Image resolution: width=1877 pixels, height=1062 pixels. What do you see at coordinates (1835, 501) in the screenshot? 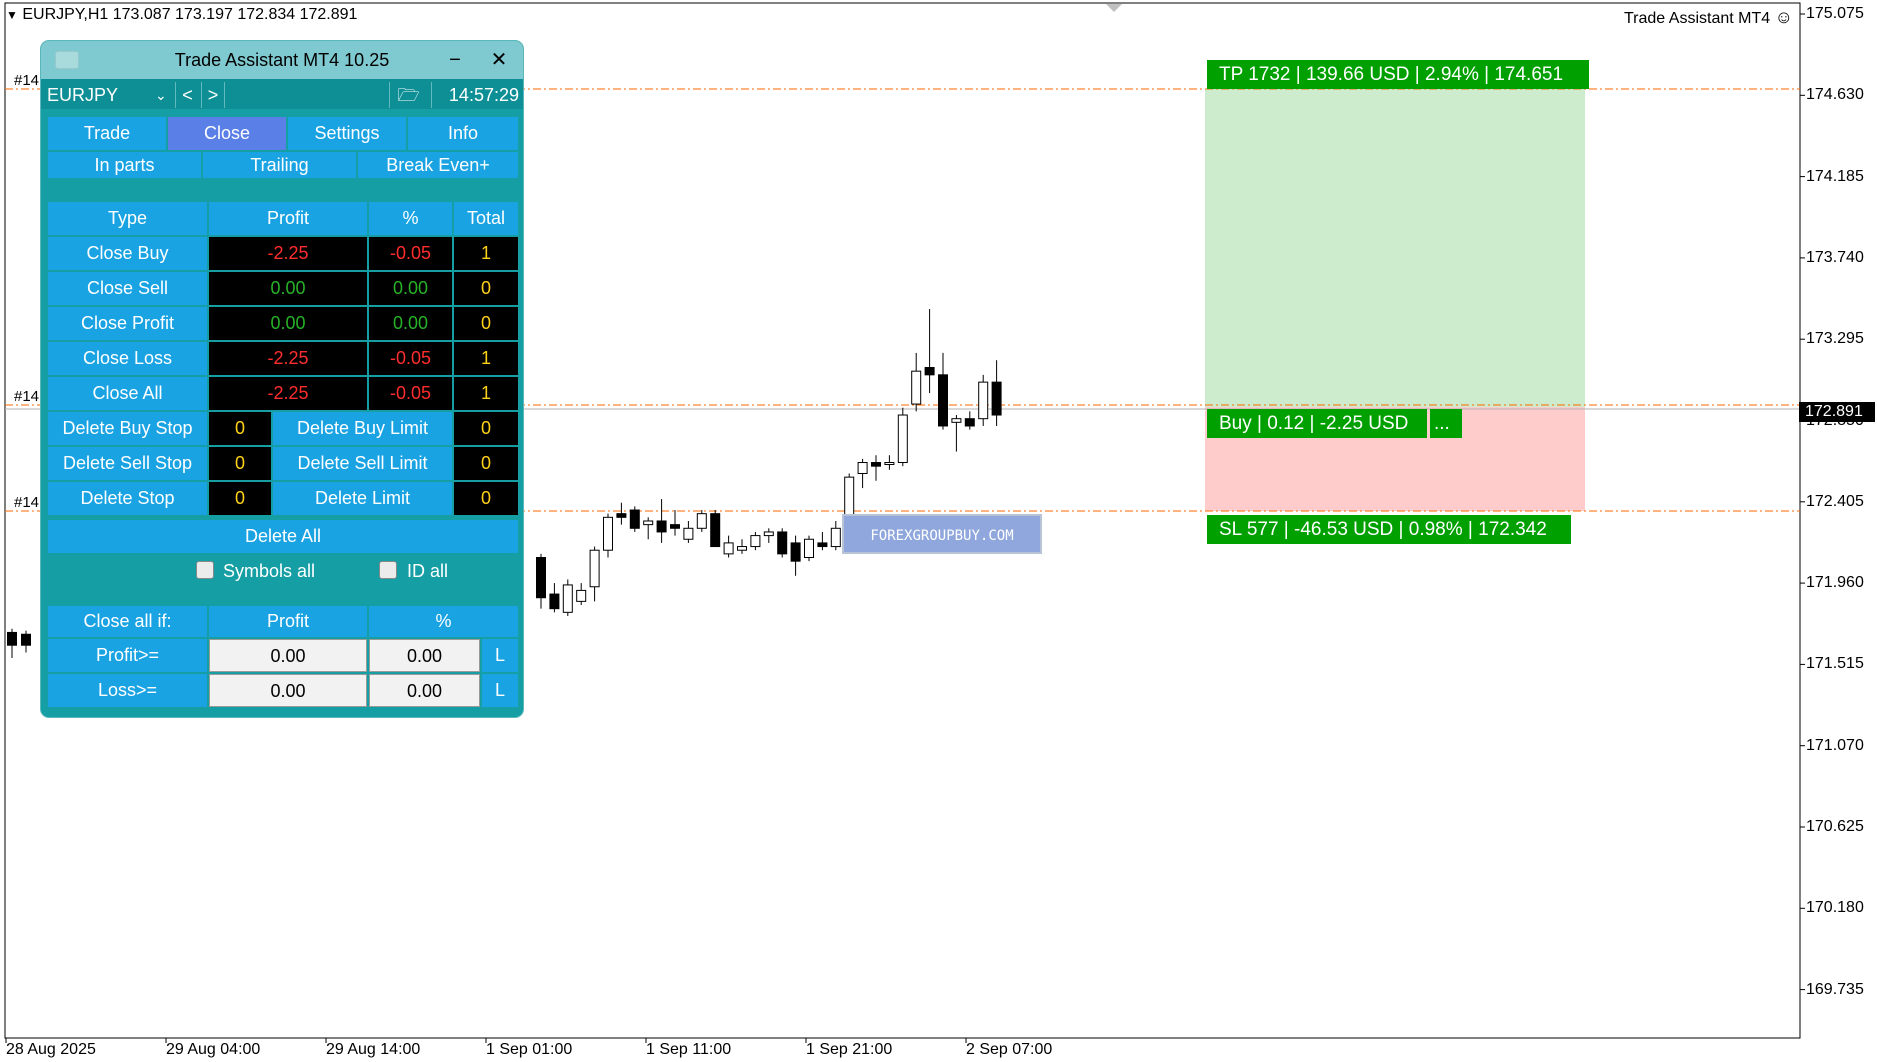
I see `price-label: 172.405` at bounding box center [1835, 501].